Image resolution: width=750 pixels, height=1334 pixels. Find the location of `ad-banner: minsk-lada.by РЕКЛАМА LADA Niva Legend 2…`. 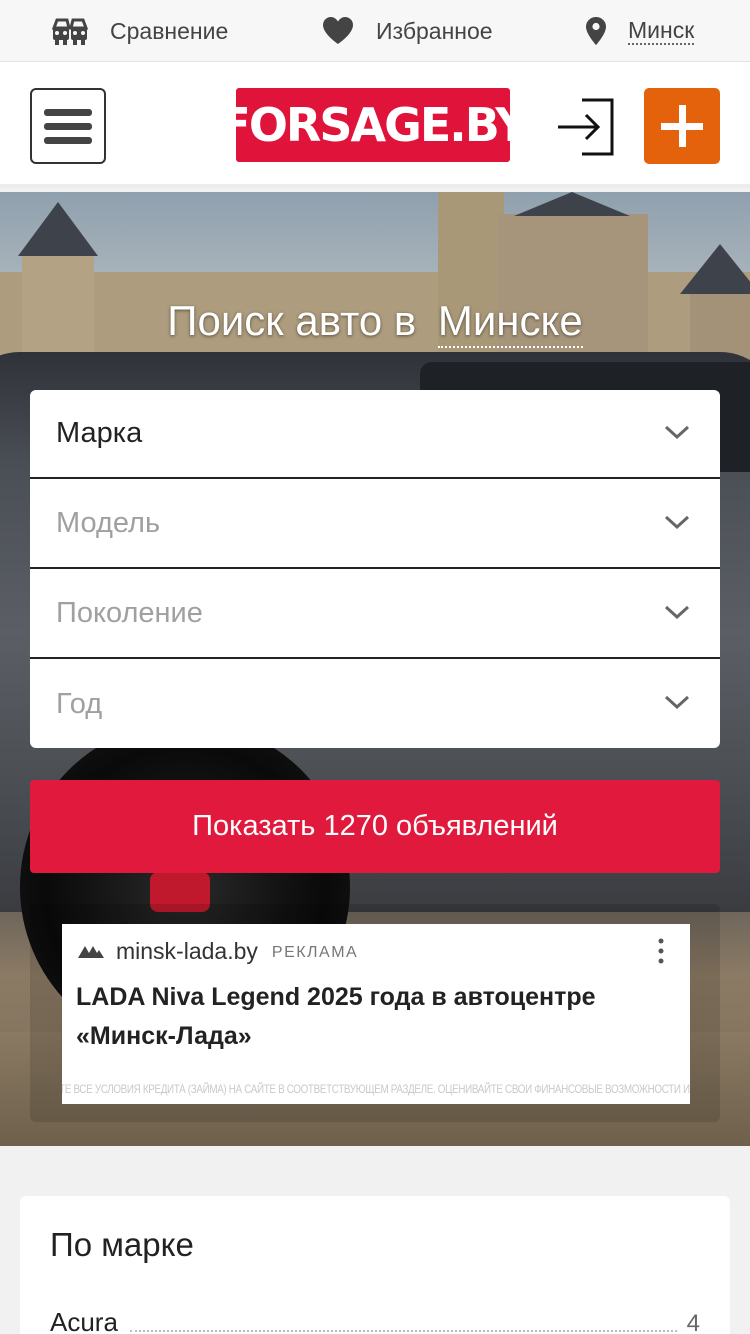

ad-banner: minsk-lada.by РЕКЛАМА LADA Niva Legend 2… is located at coordinates (376, 1014).